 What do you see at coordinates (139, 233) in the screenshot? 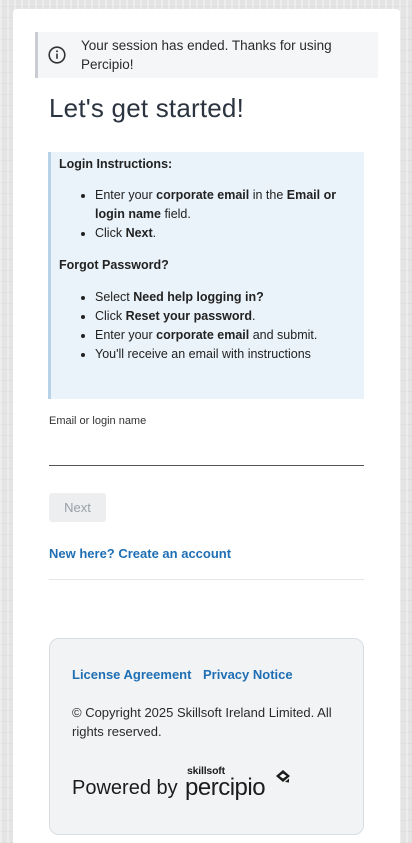
I see `list-item-text: Next` at bounding box center [139, 233].